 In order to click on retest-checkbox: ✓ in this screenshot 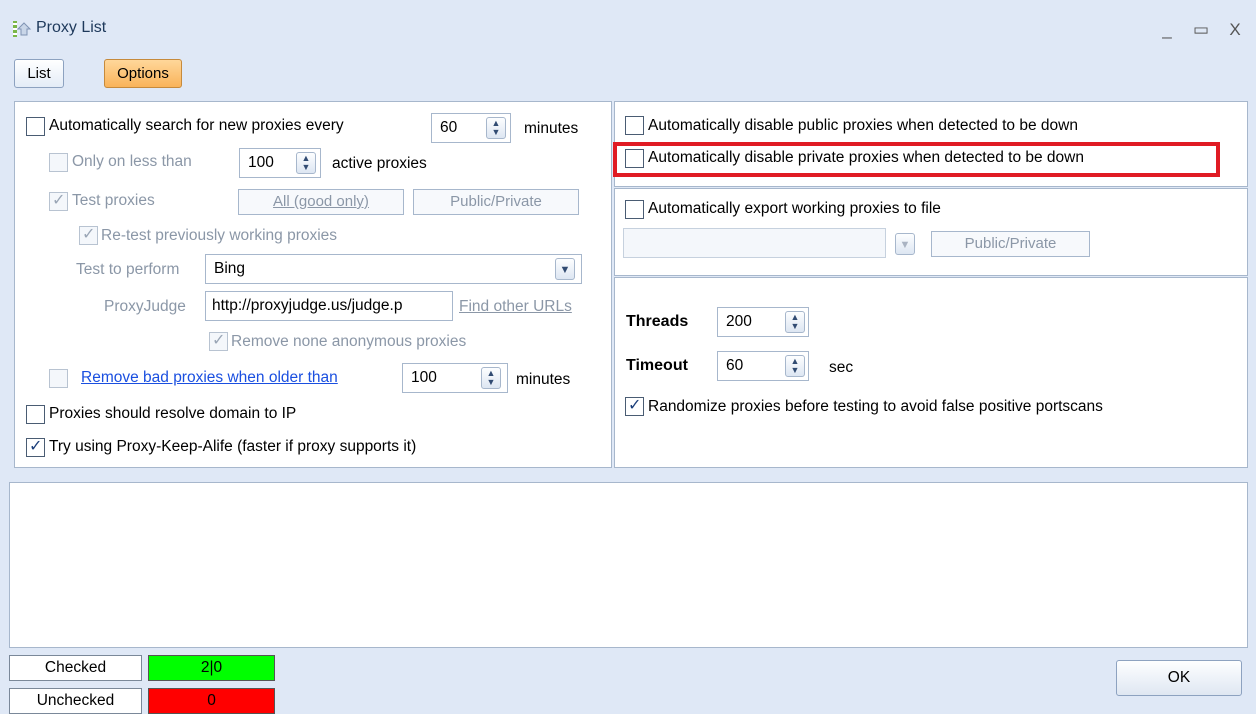, I will do `click(88, 235)`.